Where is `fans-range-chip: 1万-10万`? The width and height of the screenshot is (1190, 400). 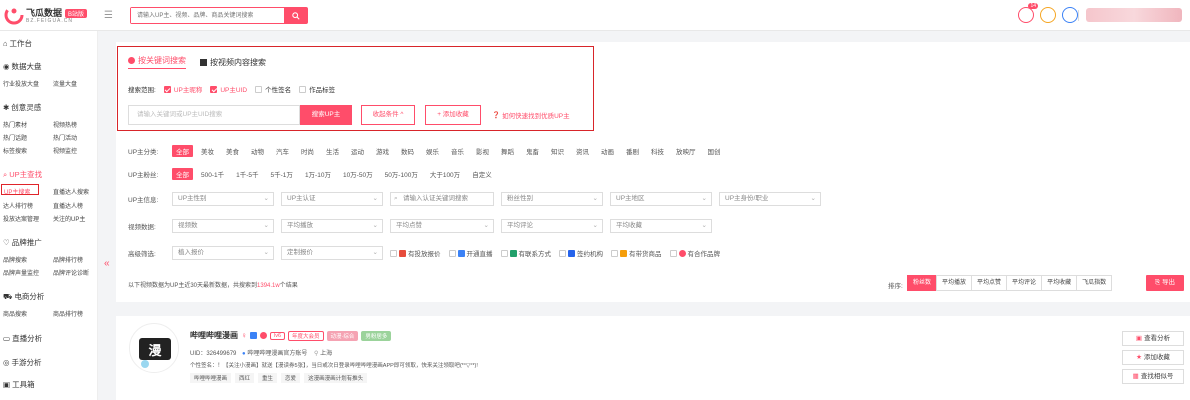
fans-range-chip: 1万-10万 is located at coordinates (318, 174).